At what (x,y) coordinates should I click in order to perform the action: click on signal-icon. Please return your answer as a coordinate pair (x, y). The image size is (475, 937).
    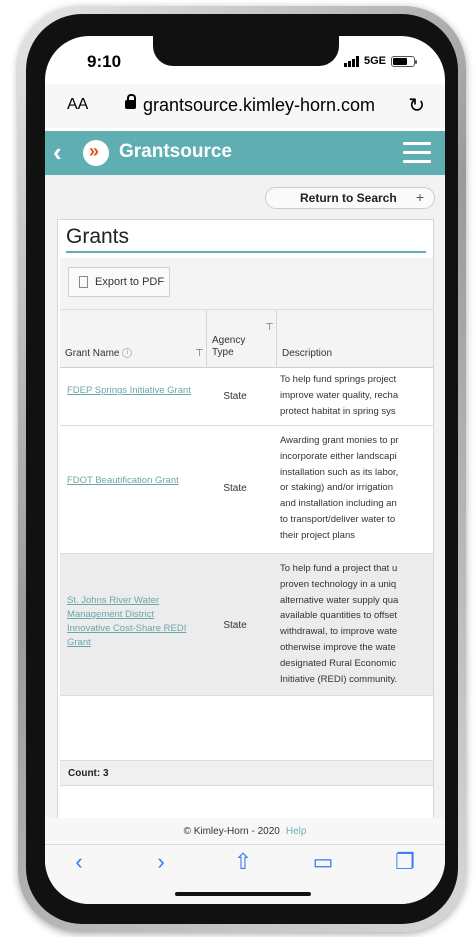
    Looking at the image, I should click on (351, 61).